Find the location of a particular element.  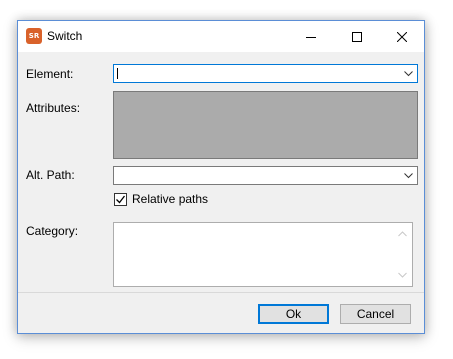

cancel-button: Cancel is located at coordinates (375, 314).